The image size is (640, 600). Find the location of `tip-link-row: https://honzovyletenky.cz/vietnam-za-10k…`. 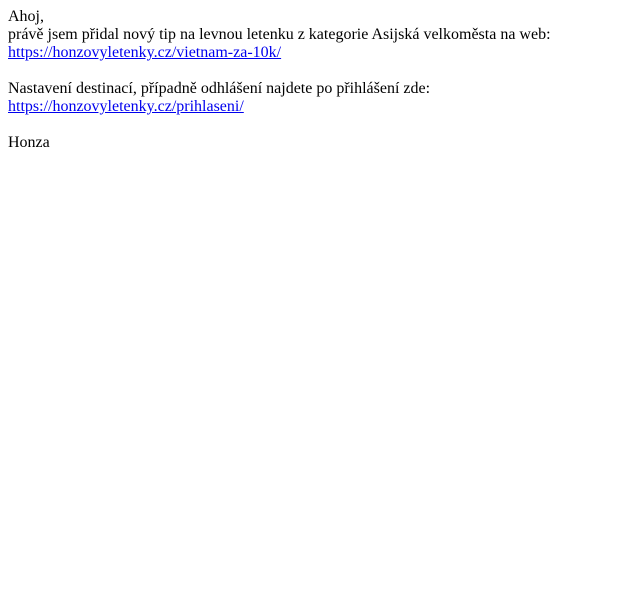

tip-link-row: https://honzovyletenky.cz/vietnam-za-10k… is located at coordinates (320, 53).